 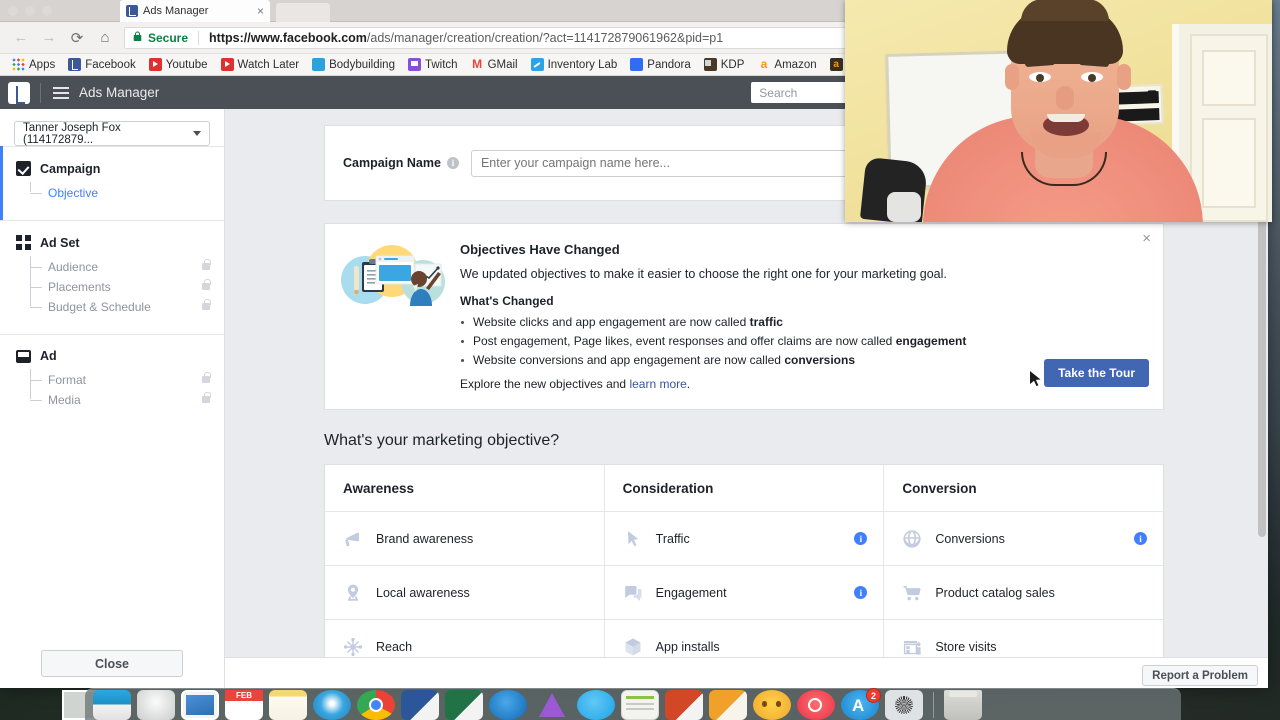 I want to click on sidebar-section-campaign: Campaign Objective, so click(x=112, y=183).